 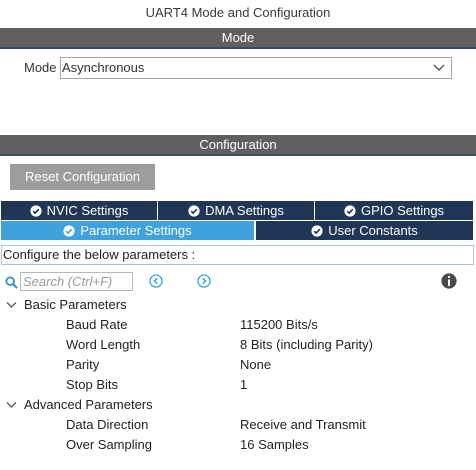 I want to click on info-icon, so click(x=449, y=281).